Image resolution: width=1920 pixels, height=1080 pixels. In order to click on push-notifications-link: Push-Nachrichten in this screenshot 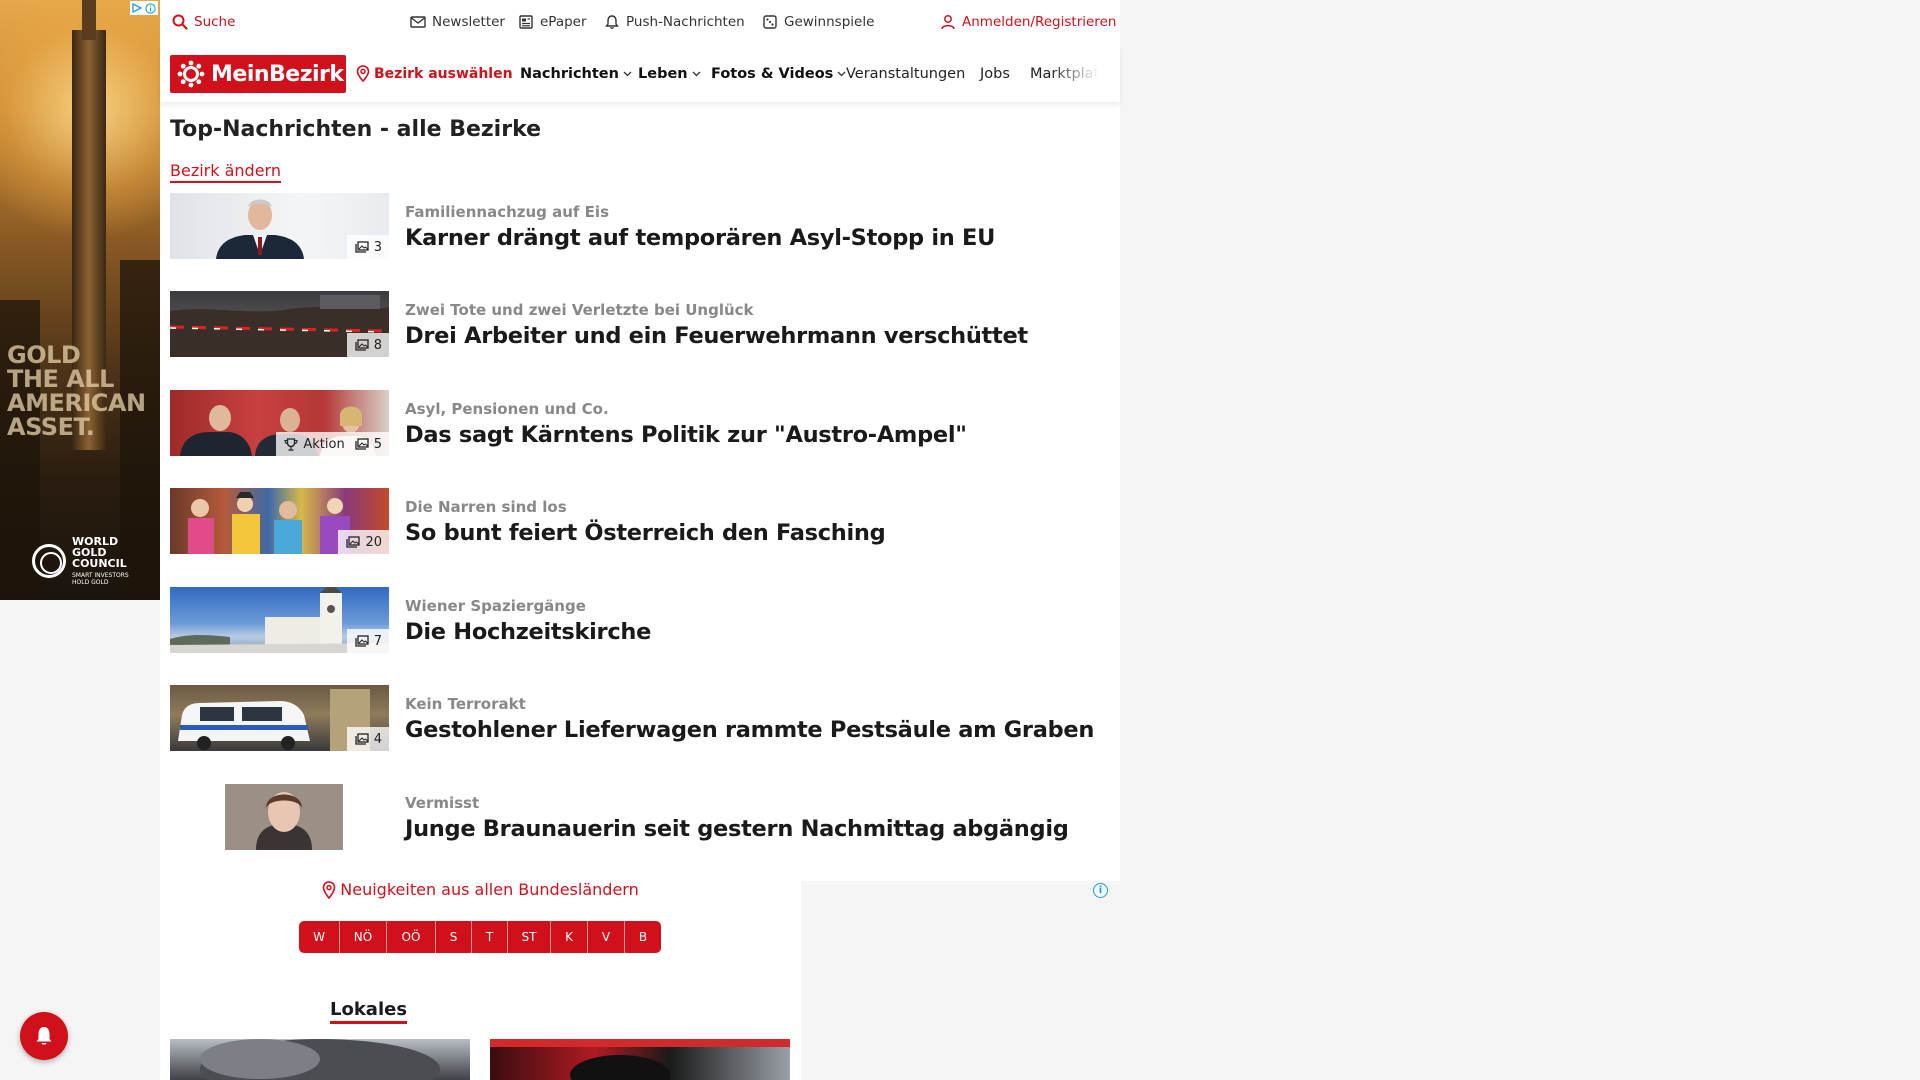, I will do `click(674, 22)`.